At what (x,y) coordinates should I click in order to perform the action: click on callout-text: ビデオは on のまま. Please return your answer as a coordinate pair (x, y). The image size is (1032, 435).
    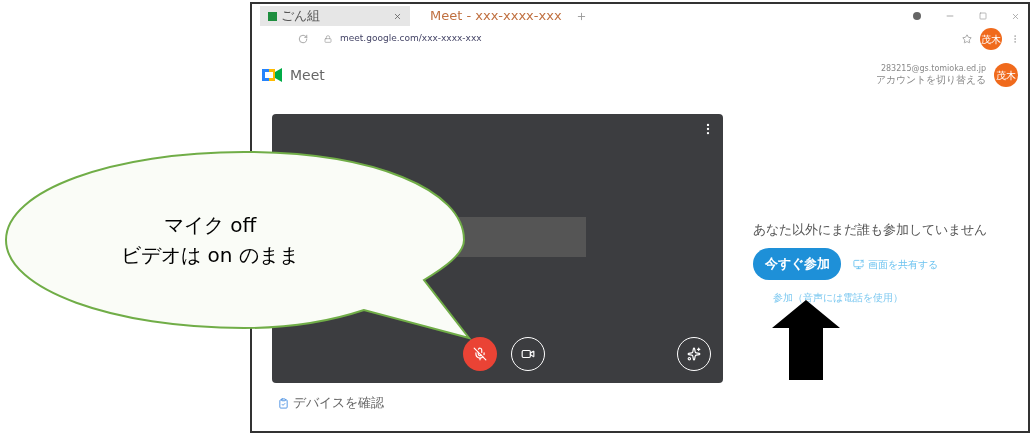
    Looking at the image, I should click on (210, 255).